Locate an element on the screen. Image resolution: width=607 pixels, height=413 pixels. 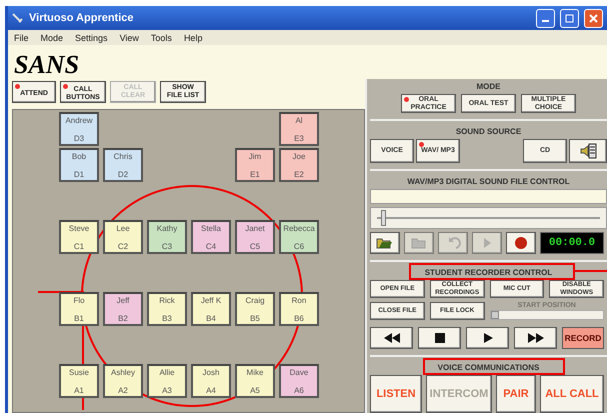
seat-code: A4 is located at coordinates (211, 390).